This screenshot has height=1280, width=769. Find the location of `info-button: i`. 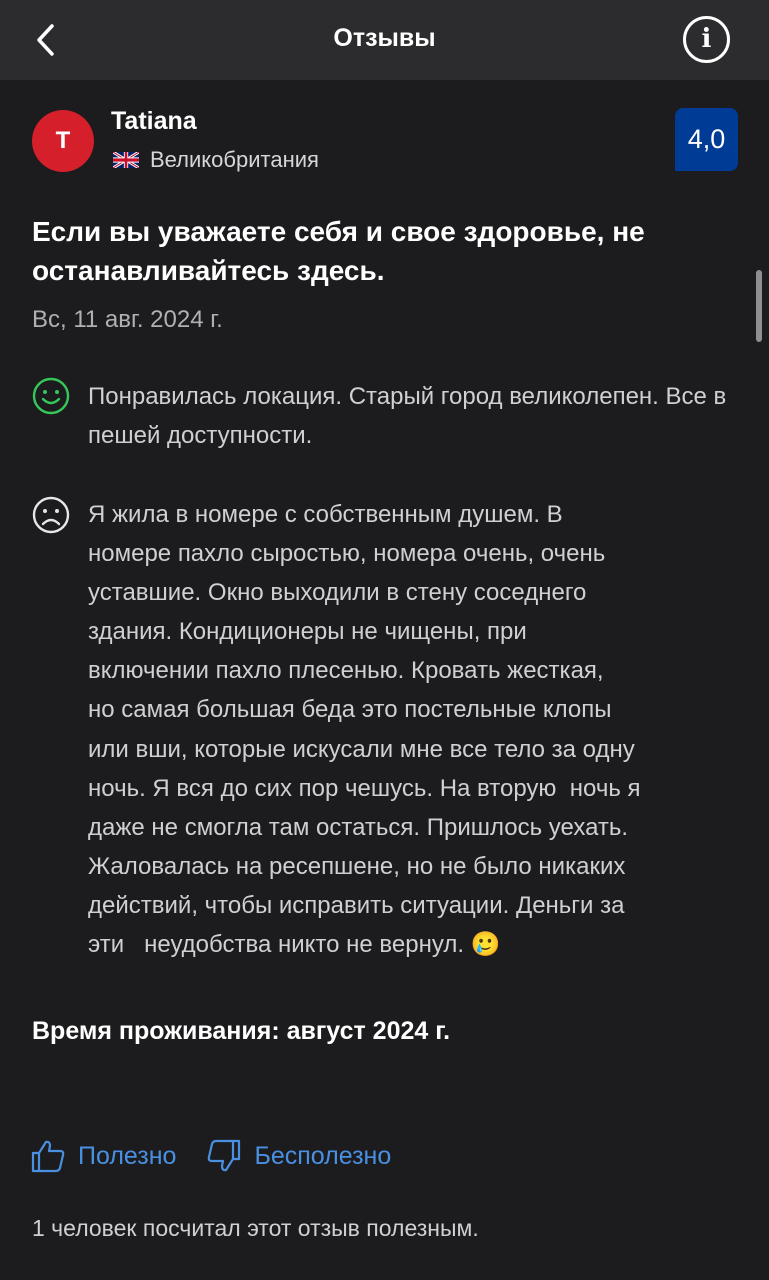

info-button: i is located at coordinates (706, 39).